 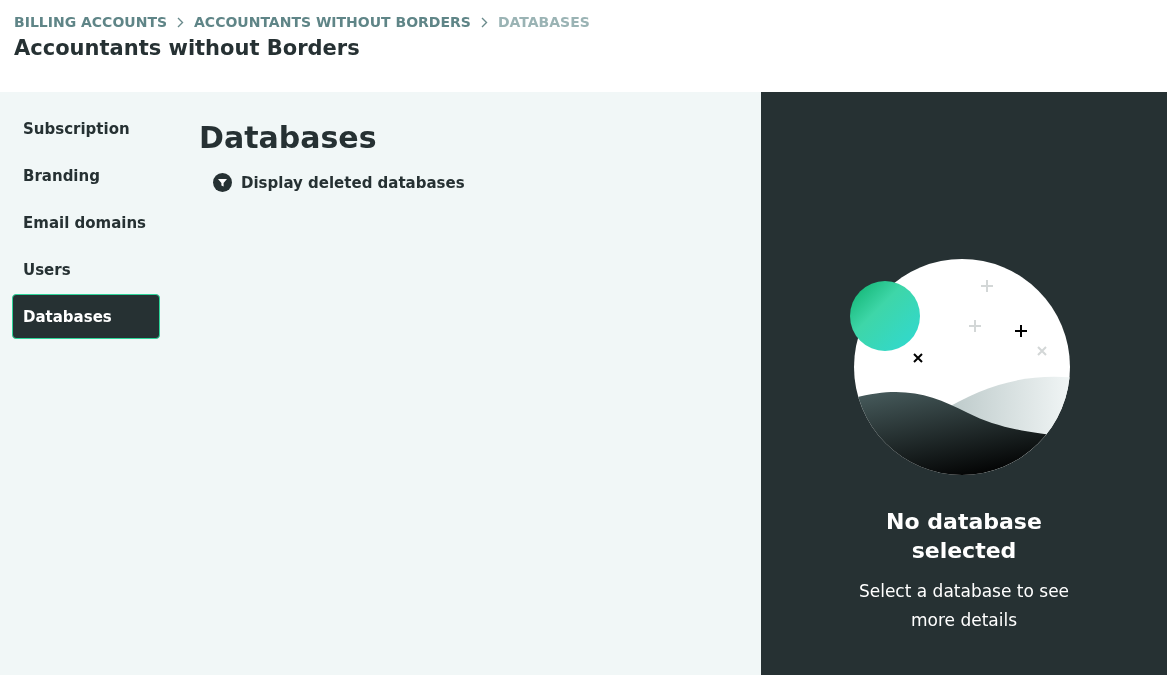 I want to click on sidebar-item: Subscription, so click(x=86, y=128).